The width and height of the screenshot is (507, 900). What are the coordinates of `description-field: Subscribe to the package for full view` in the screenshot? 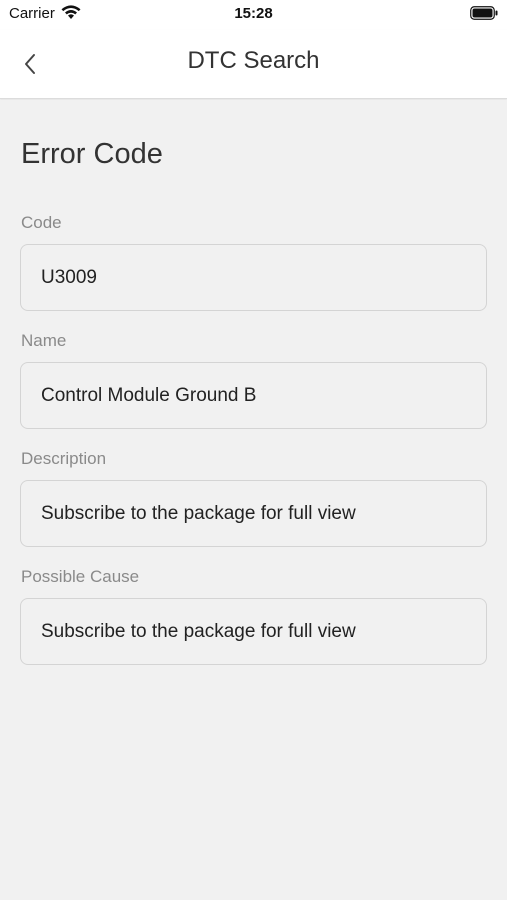 It's located at (253, 513).